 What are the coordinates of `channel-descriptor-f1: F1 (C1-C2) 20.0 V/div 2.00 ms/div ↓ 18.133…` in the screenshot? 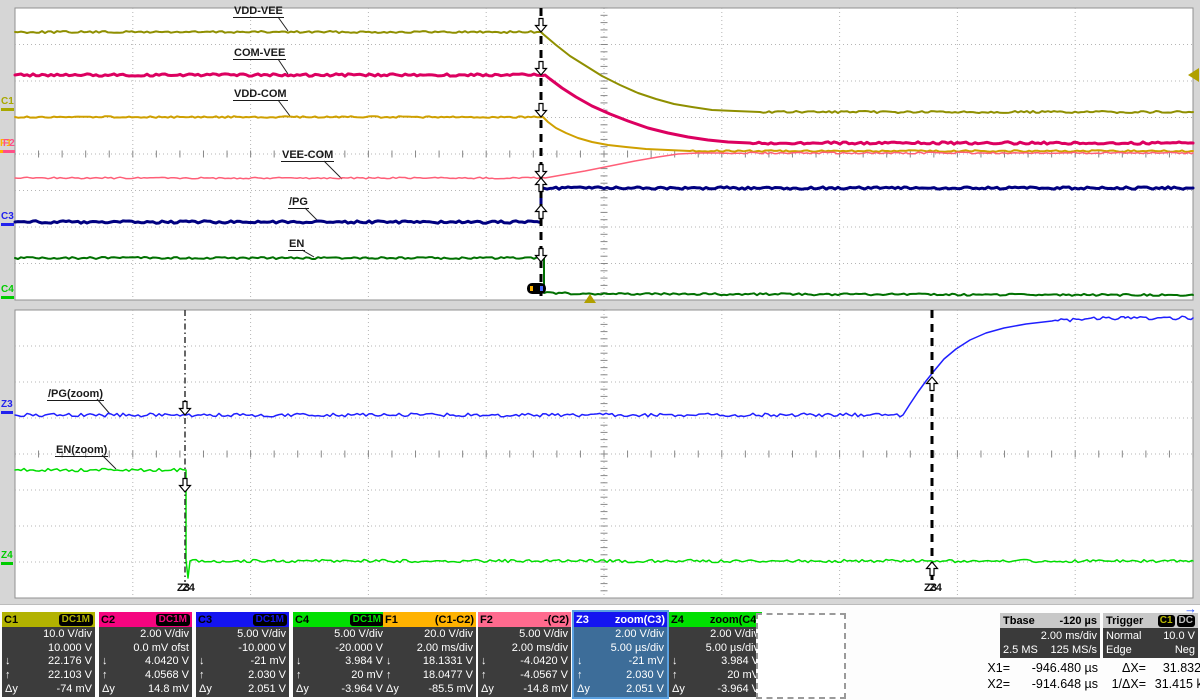 It's located at (429, 654).